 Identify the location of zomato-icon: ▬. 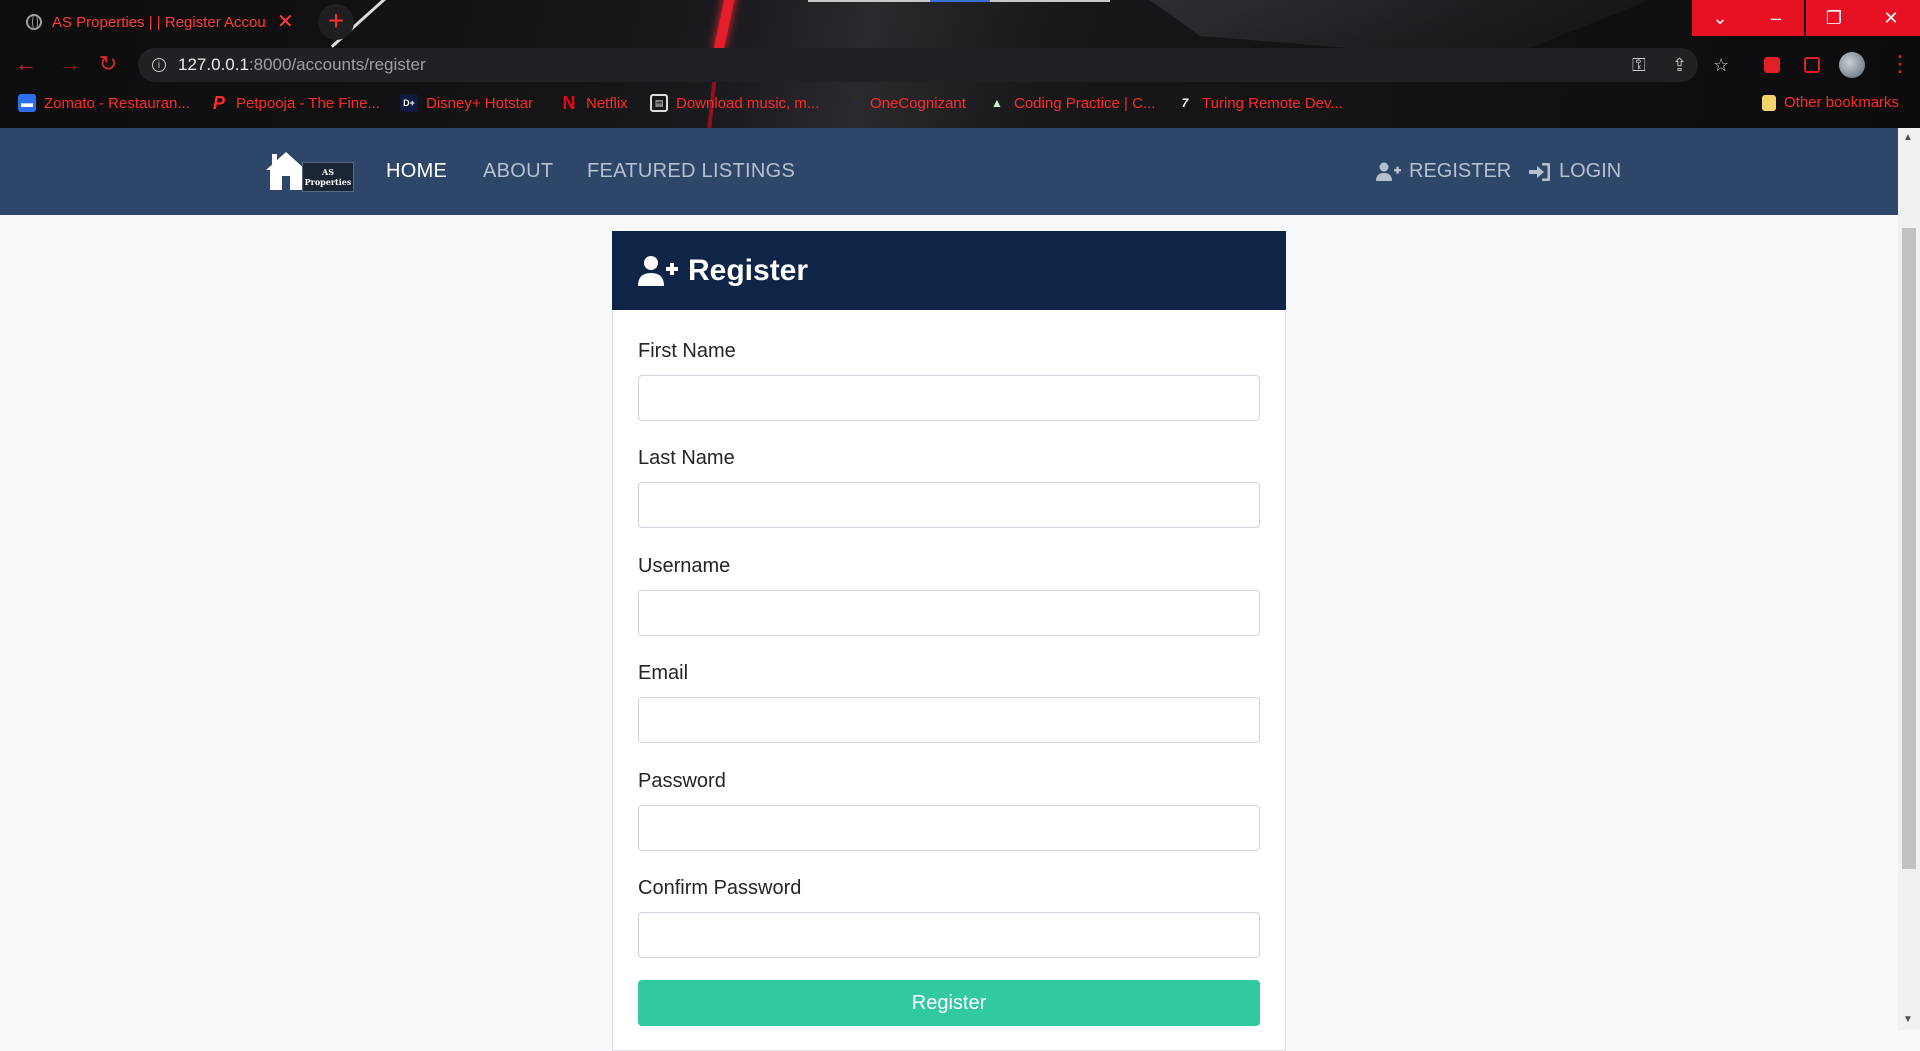
(27, 103).